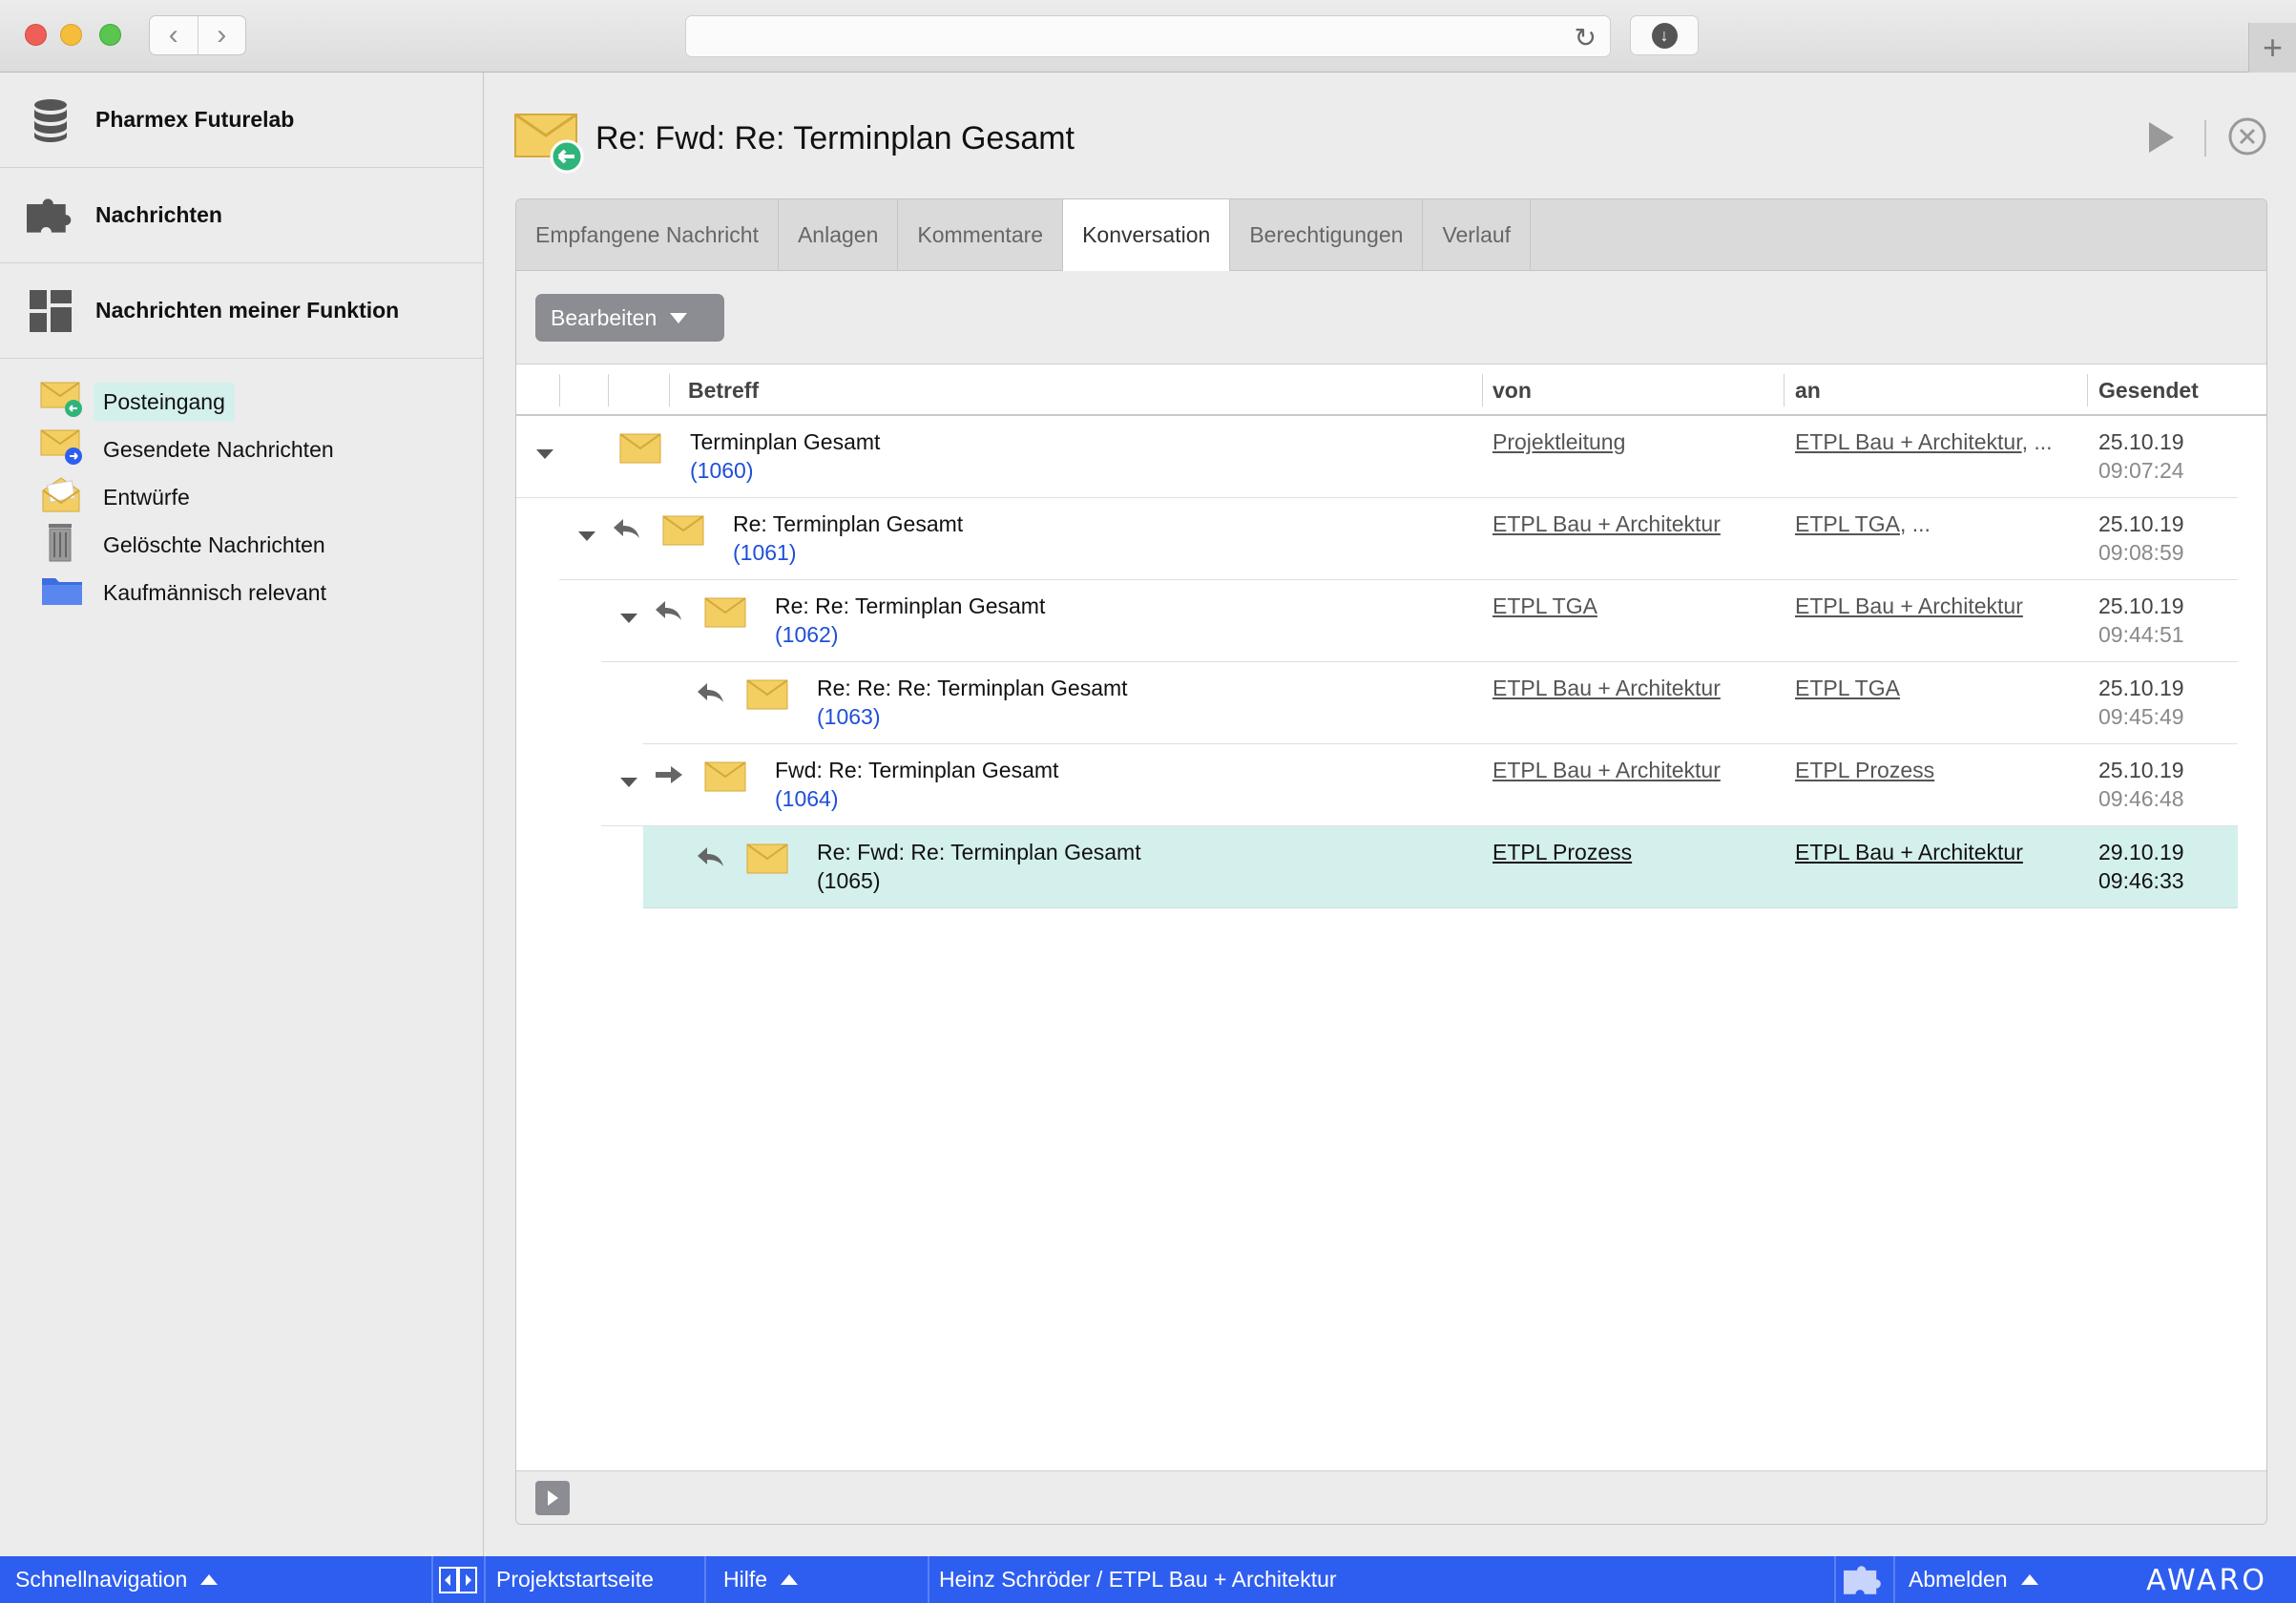 The width and height of the screenshot is (2296, 1603). Describe the element at coordinates (214, 544) in the screenshot. I see `folder-label: Gelöschte Nachrichten` at that location.